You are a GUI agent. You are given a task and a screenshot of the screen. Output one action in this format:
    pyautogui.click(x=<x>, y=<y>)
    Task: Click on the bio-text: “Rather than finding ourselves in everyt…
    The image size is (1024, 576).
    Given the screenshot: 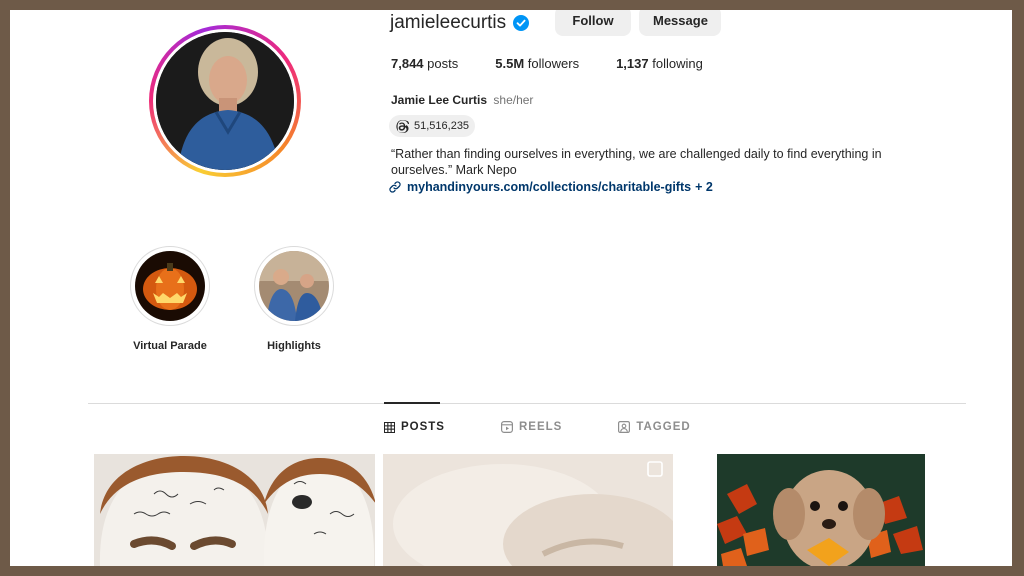 What is the action you would take?
    pyautogui.click(x=636, y=162)
    